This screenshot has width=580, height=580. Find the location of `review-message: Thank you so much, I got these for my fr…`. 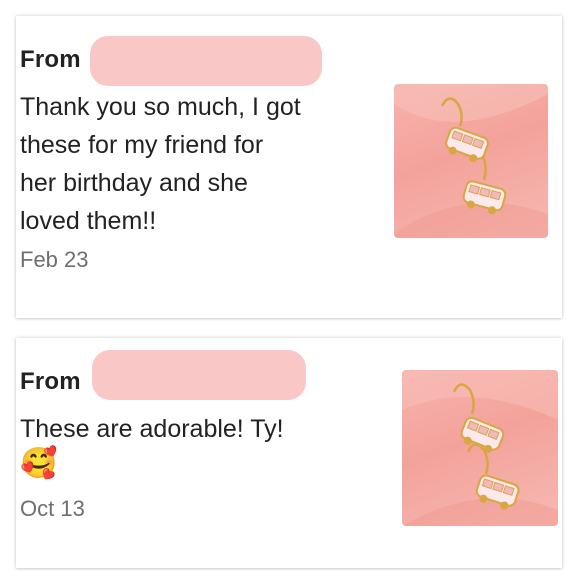

review-message: Thank you so much, I got these for my fr… is located at coordinates (160, 164).